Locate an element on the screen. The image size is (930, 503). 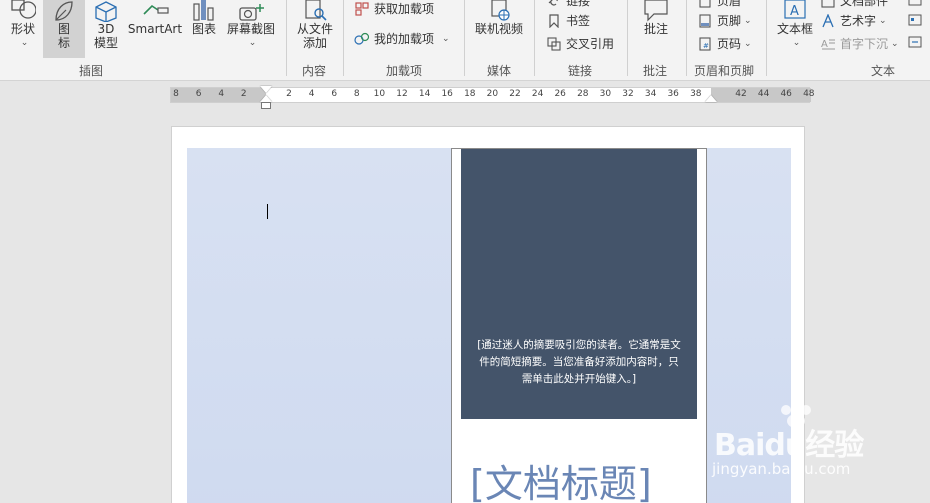
ruler-tick-label: 32 is located at coordinates (628, 94).